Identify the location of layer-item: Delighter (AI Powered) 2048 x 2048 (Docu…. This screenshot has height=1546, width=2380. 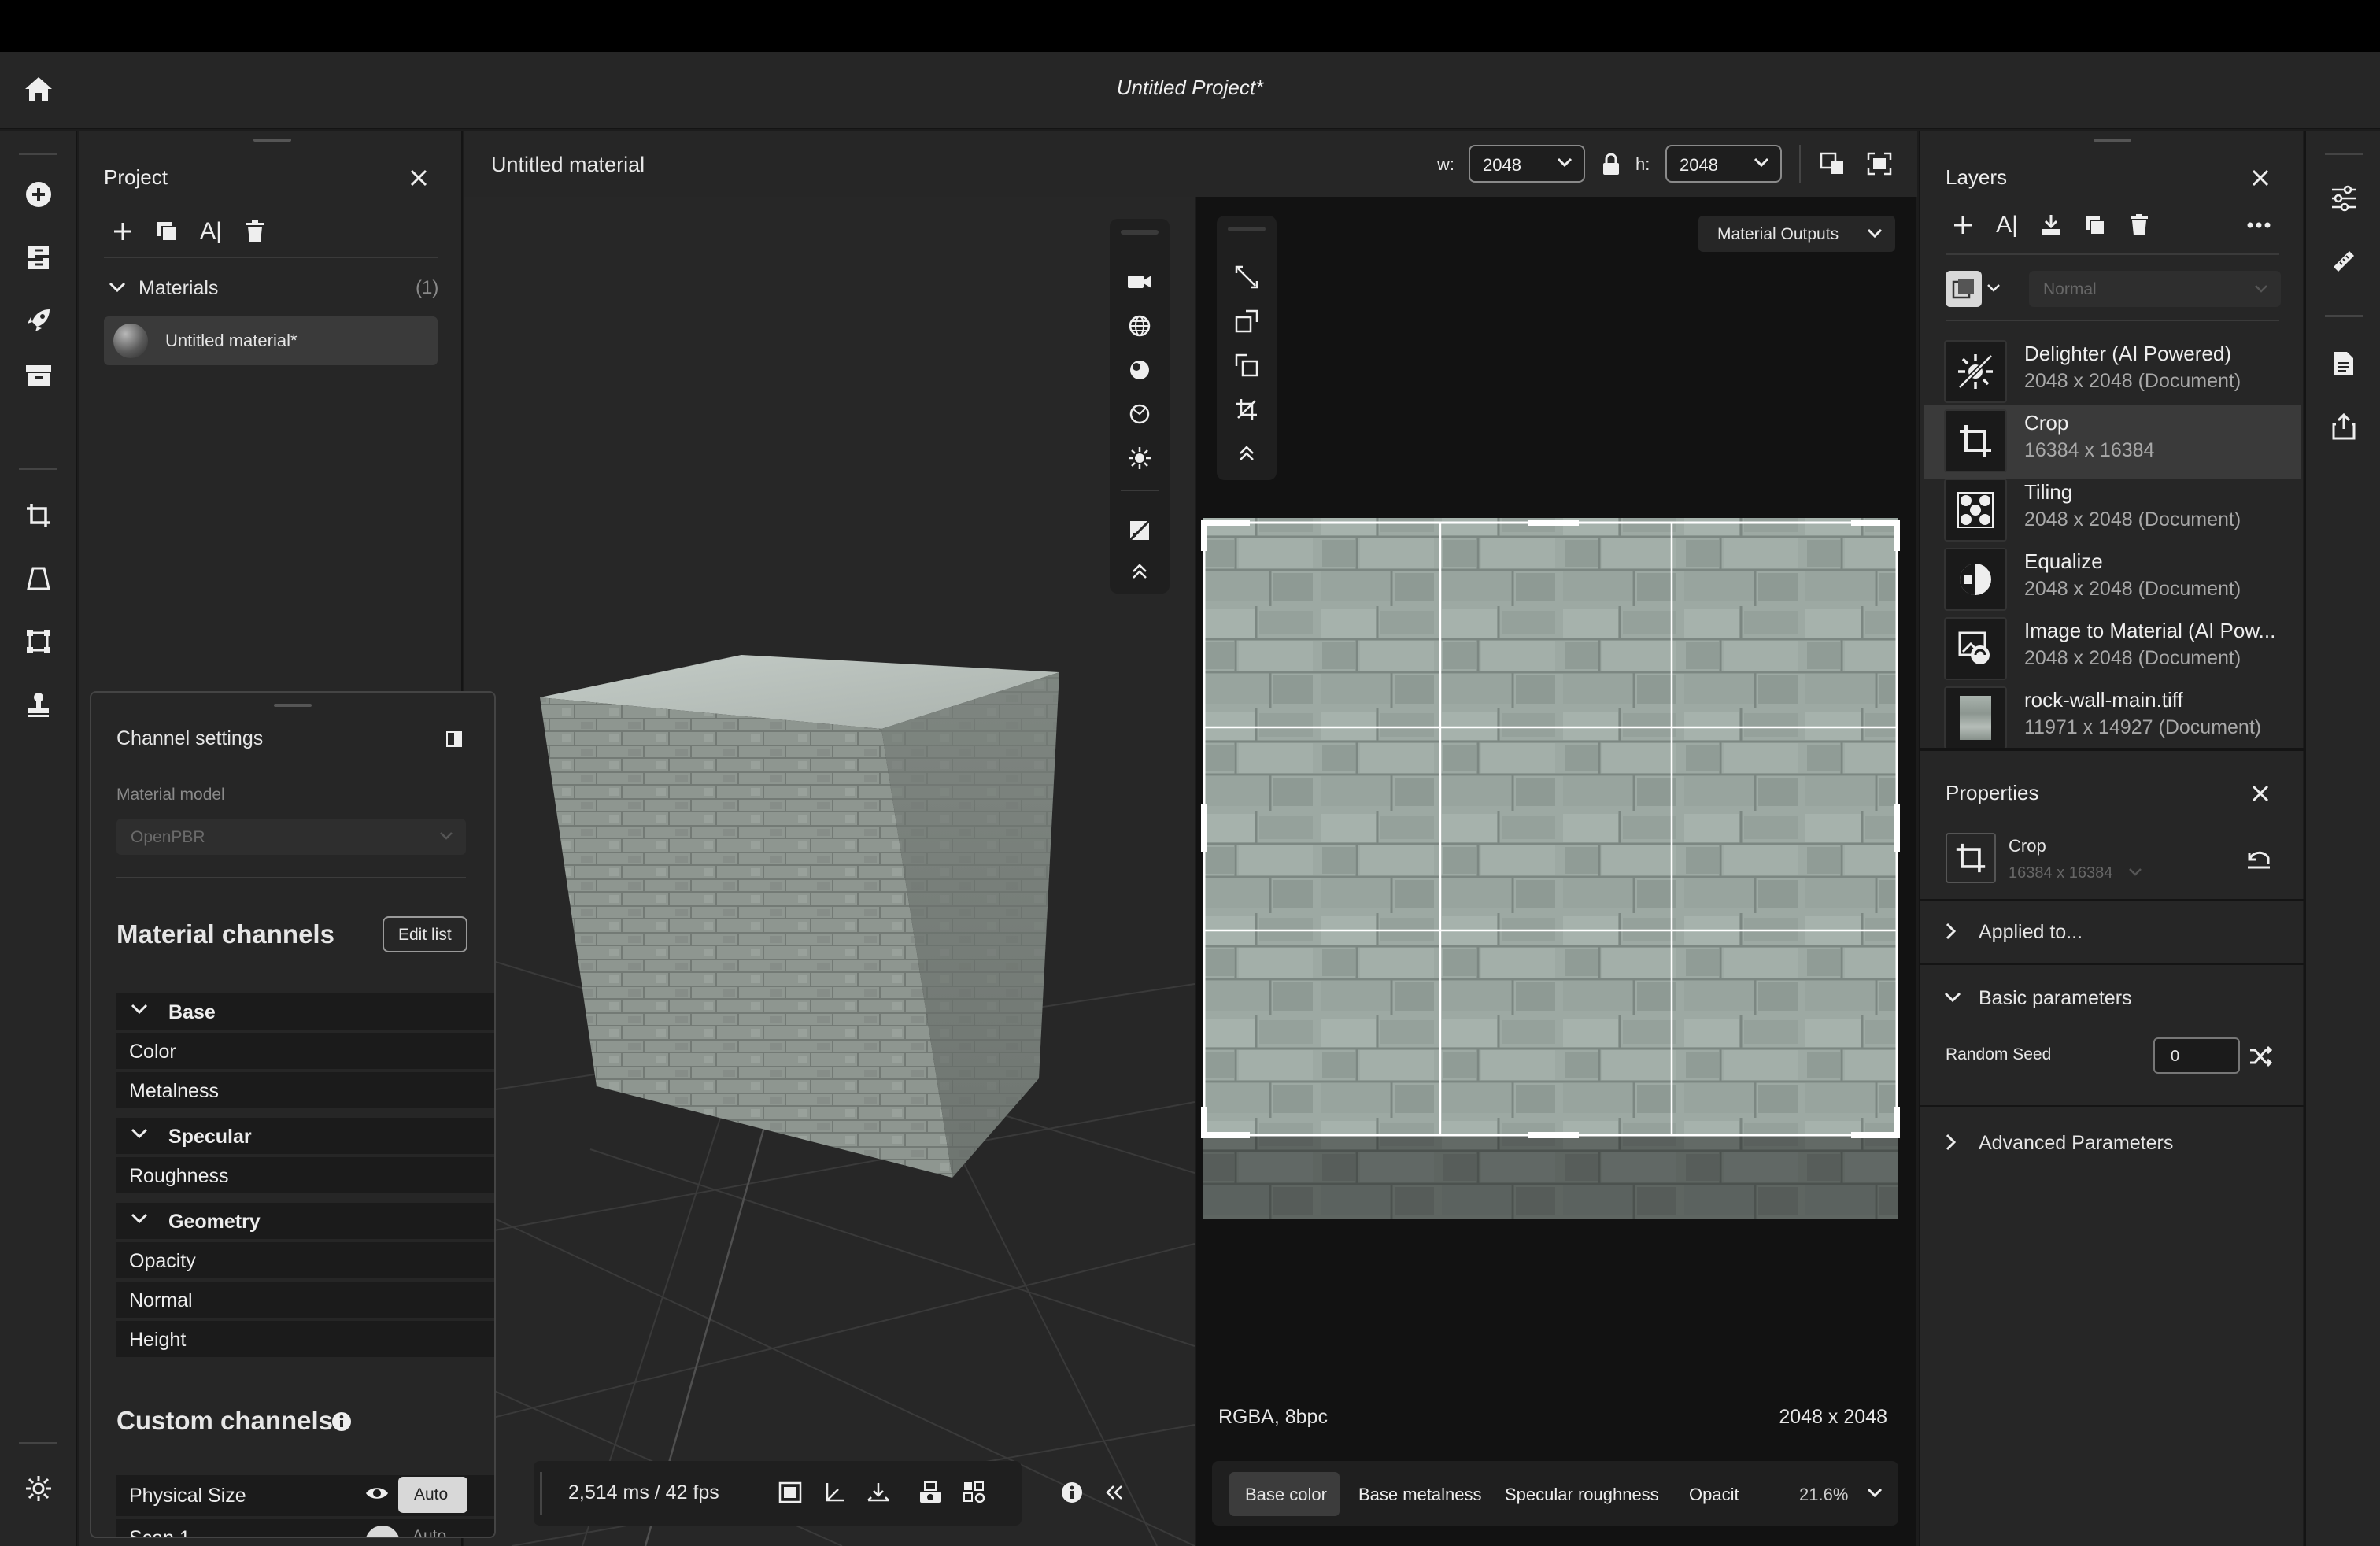
(2118, 370).